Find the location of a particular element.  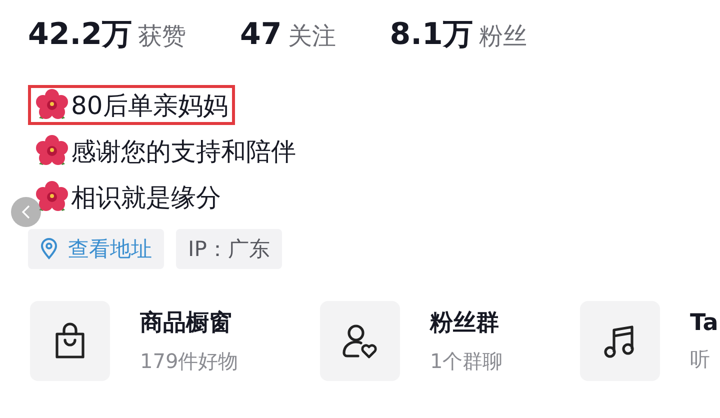

location-pin-icon is located at coordinates (49, 249).